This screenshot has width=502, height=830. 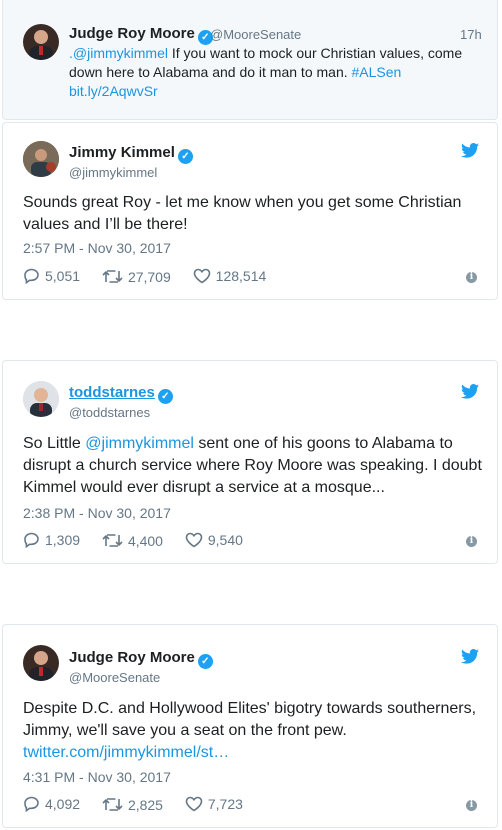 What do you see at coordinates (225, 540) in the screenshot?
I see `like-count: 9,540` at bounding box center [225, 540].